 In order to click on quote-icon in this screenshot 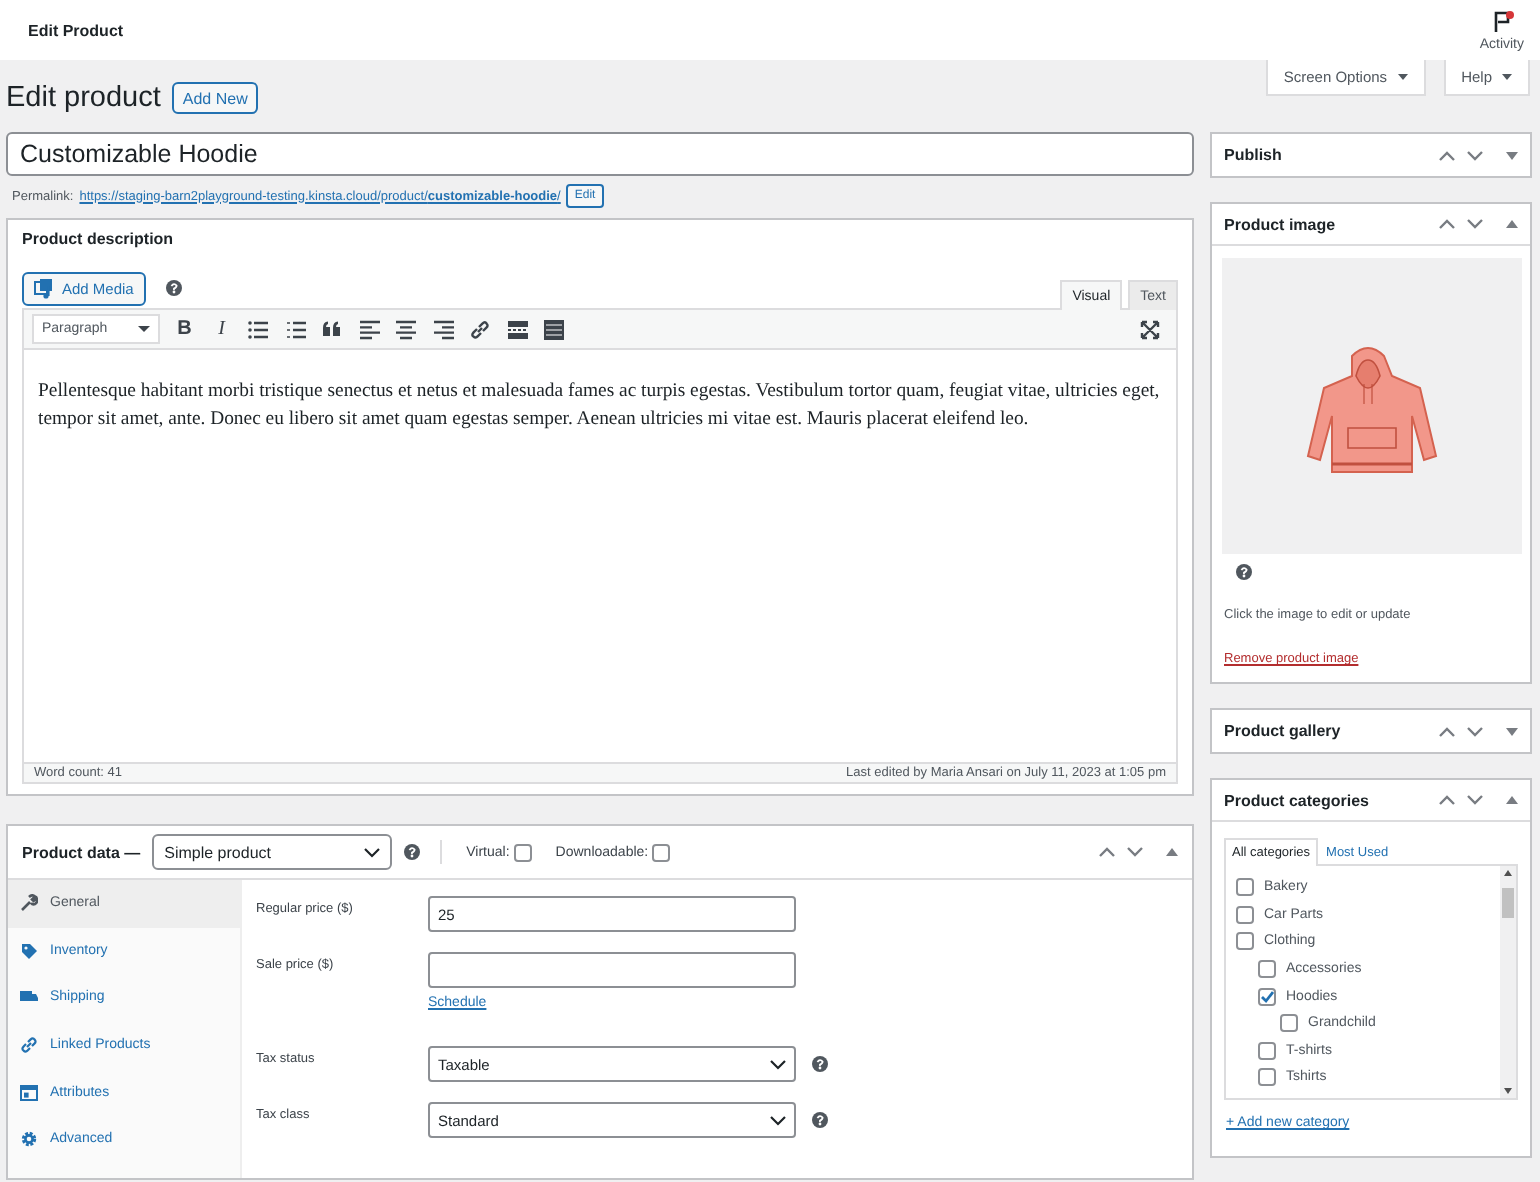, I will do `click(332, 329)`.